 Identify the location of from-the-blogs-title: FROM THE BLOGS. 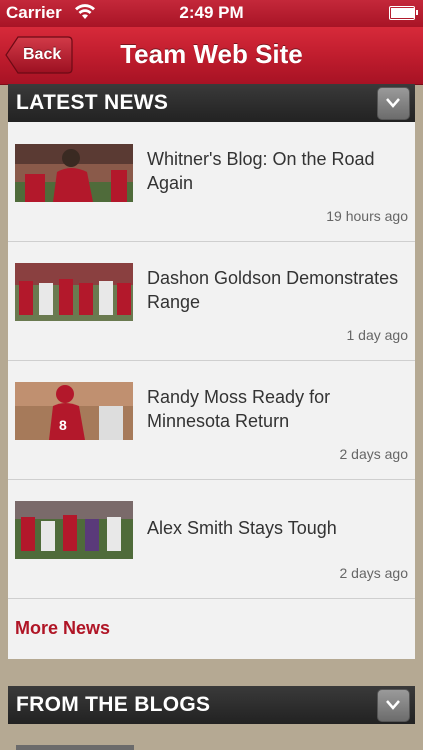
(113, 704).